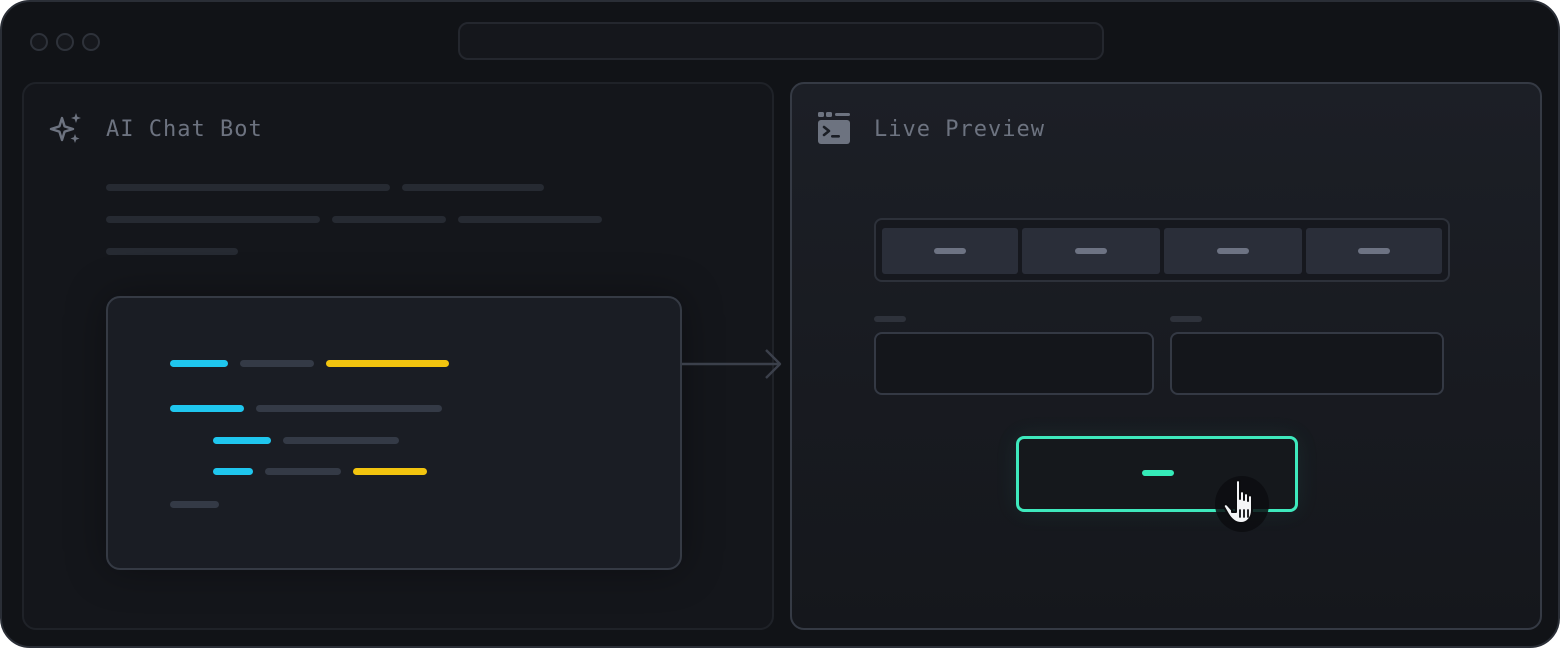 The height and width of the screenshot is (648, 1560). I want to click on preview-tab-bar, so click(1162, 250).